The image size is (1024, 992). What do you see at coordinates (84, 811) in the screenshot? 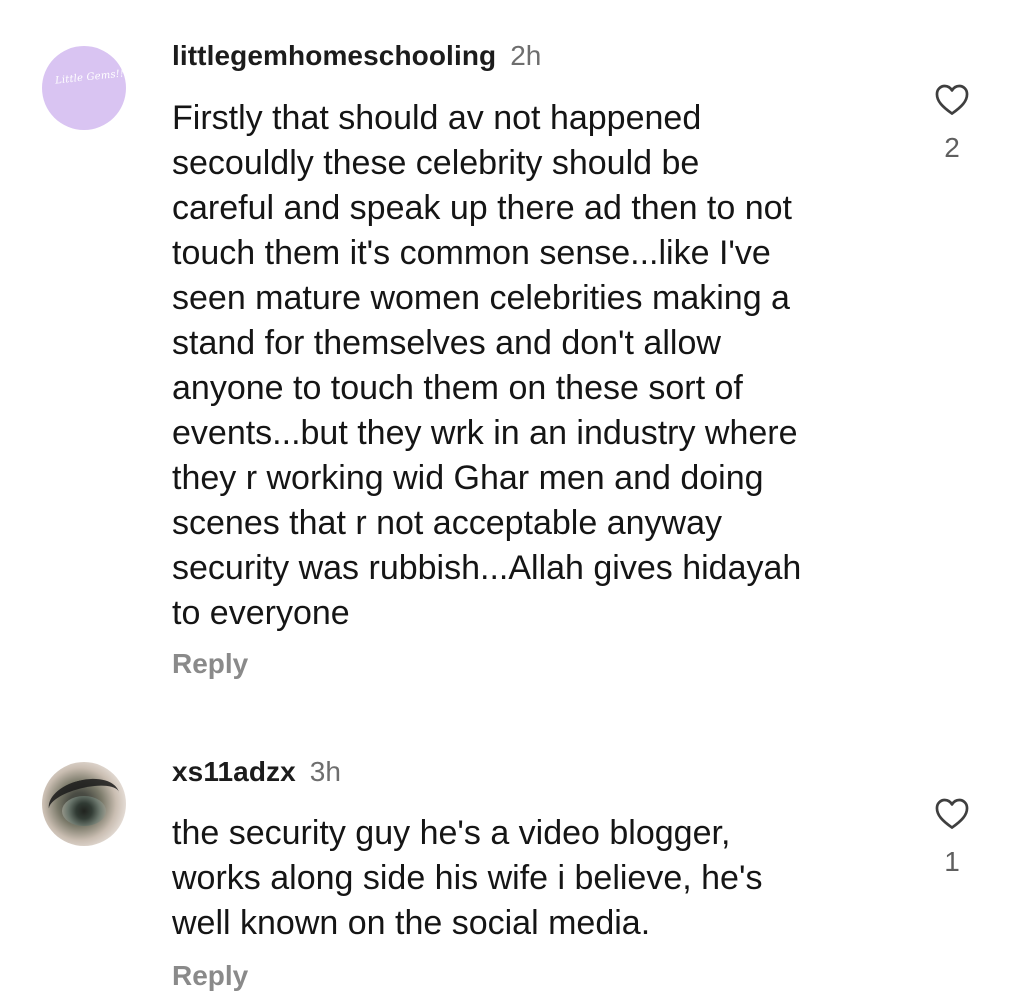
I see `avatar-image-detail` at bounding box center [84, 811].